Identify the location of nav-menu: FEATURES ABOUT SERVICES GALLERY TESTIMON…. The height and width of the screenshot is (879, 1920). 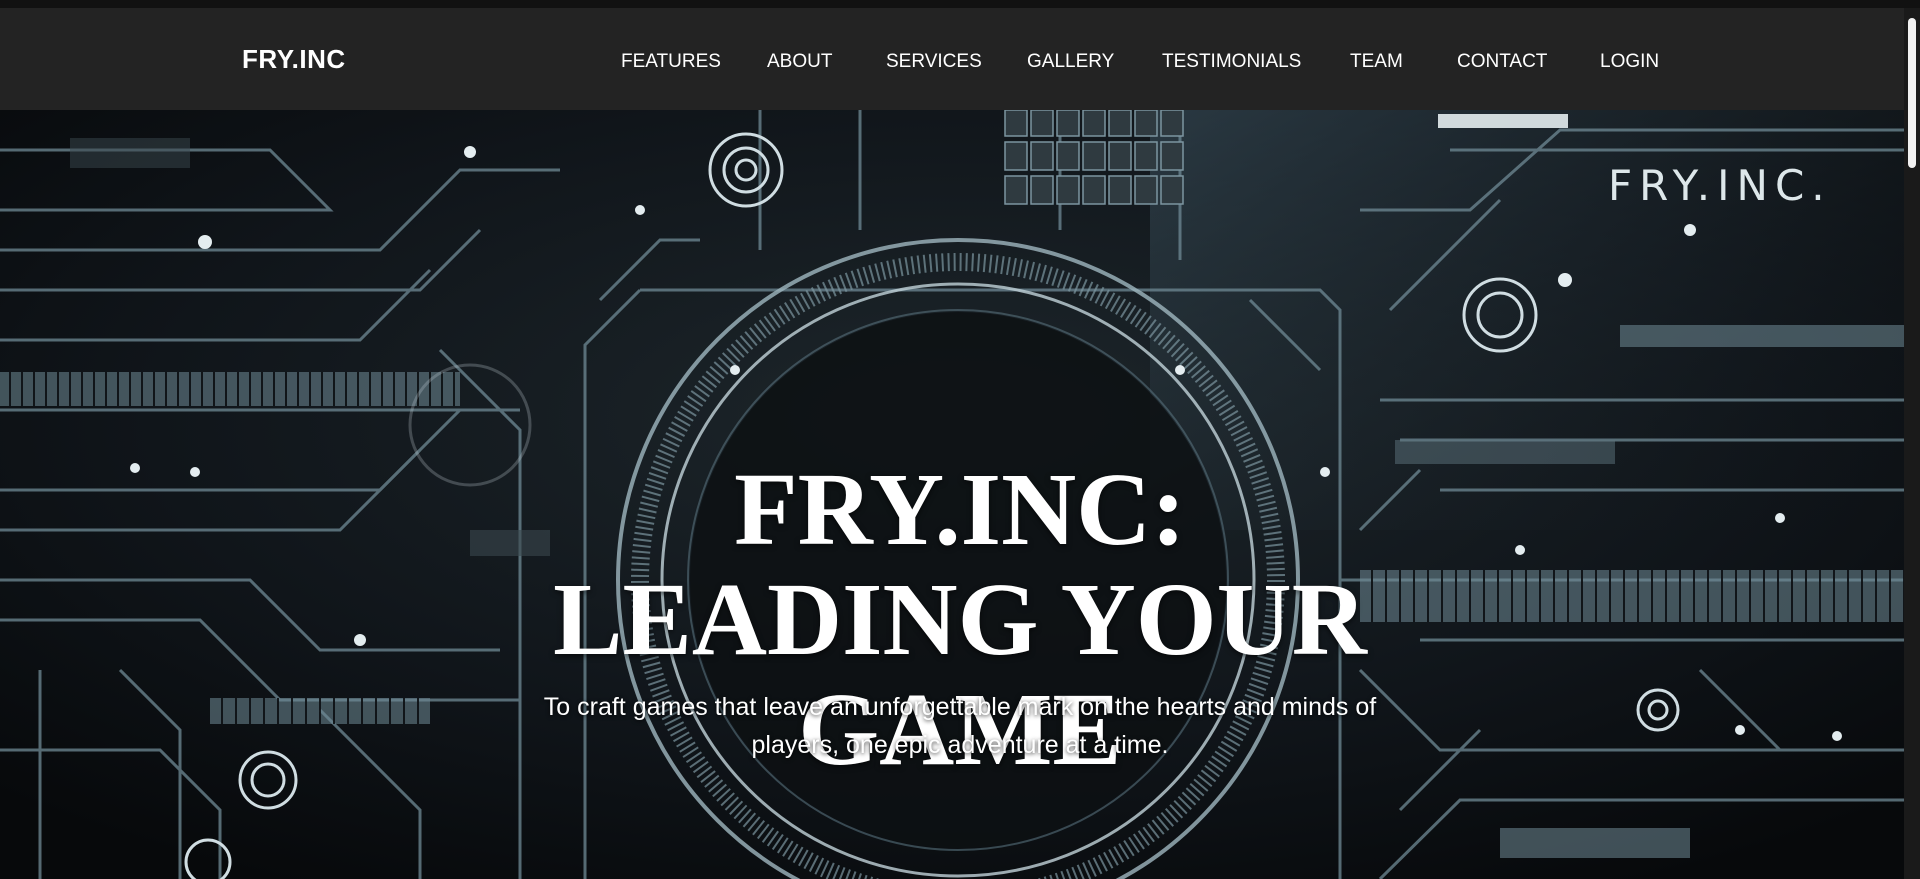
(960, 67).